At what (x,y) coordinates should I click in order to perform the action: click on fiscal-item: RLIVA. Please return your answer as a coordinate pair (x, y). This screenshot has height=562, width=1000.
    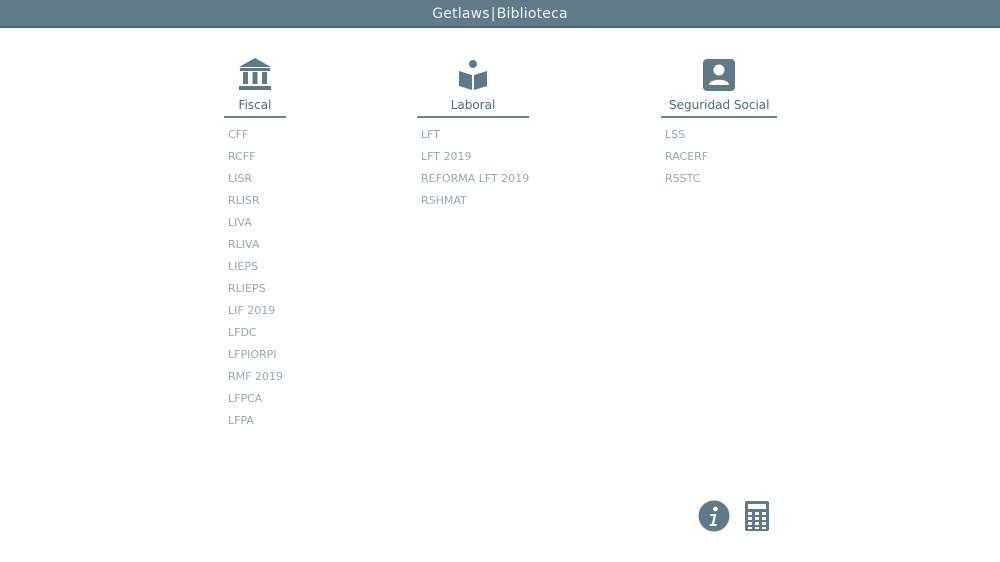
    Looking at the image, I should click on (257, 245).